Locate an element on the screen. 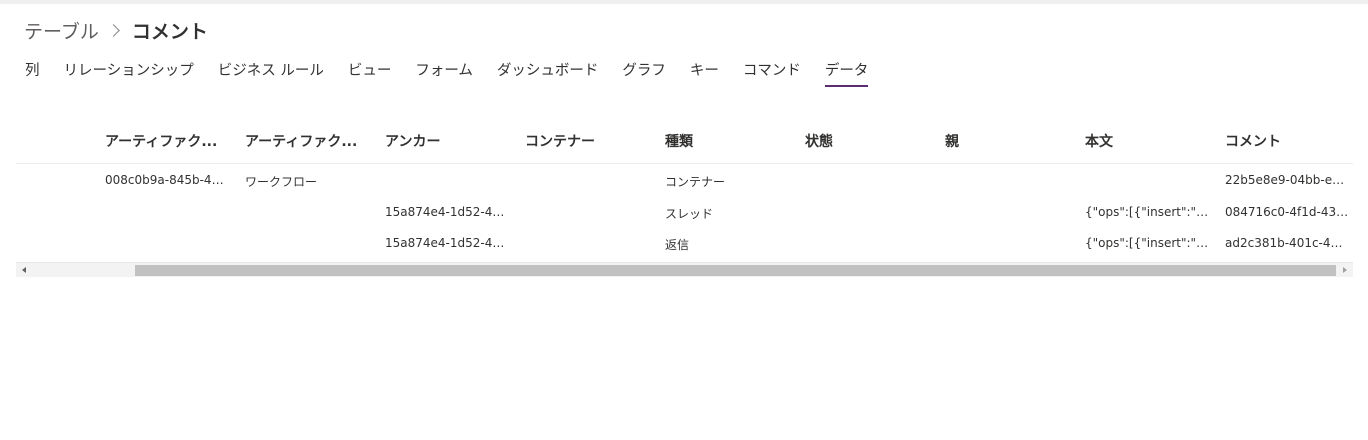  tab-relationships: リレーションシップ is located at coordinates (129, 72).